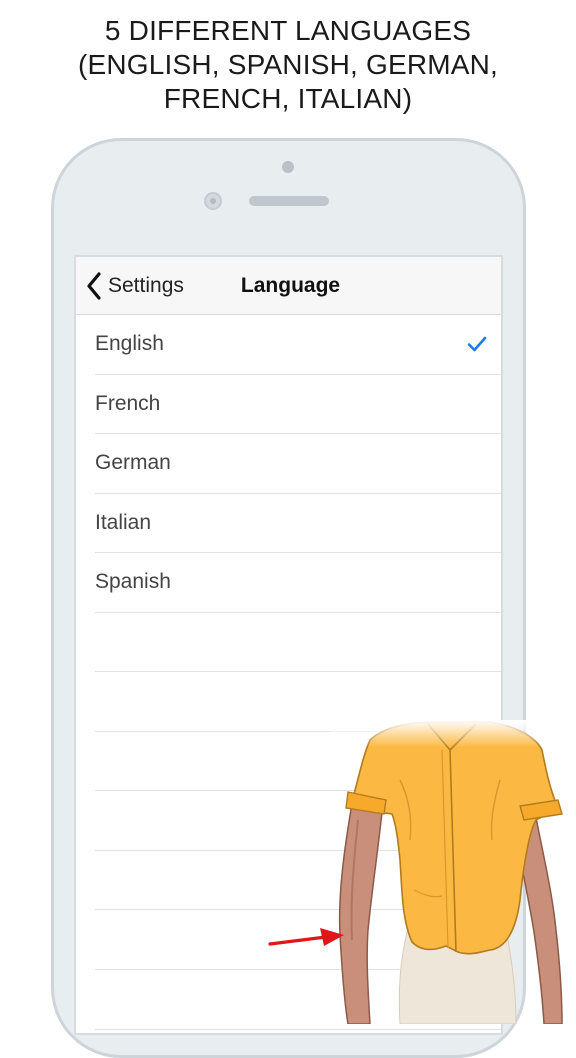  Describe the element at coordinates (288, 98) in the screenshot. I see `headline-line-3: FRENCH, ITALIAN)` at that location.